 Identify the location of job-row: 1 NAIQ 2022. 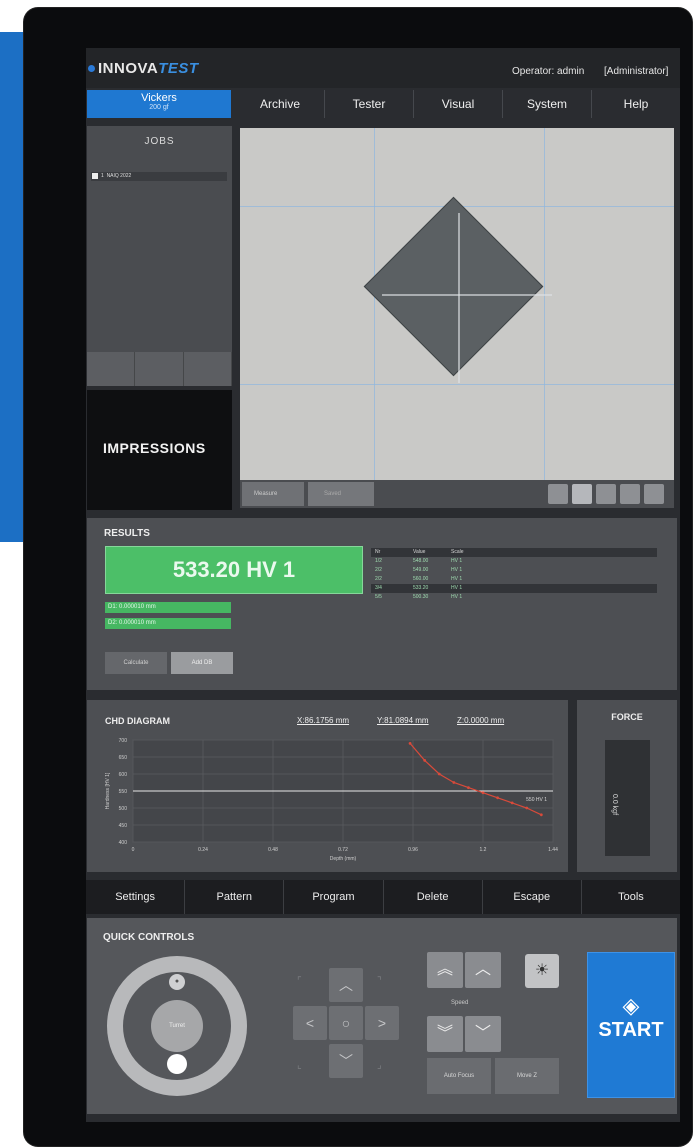
(159, 176).